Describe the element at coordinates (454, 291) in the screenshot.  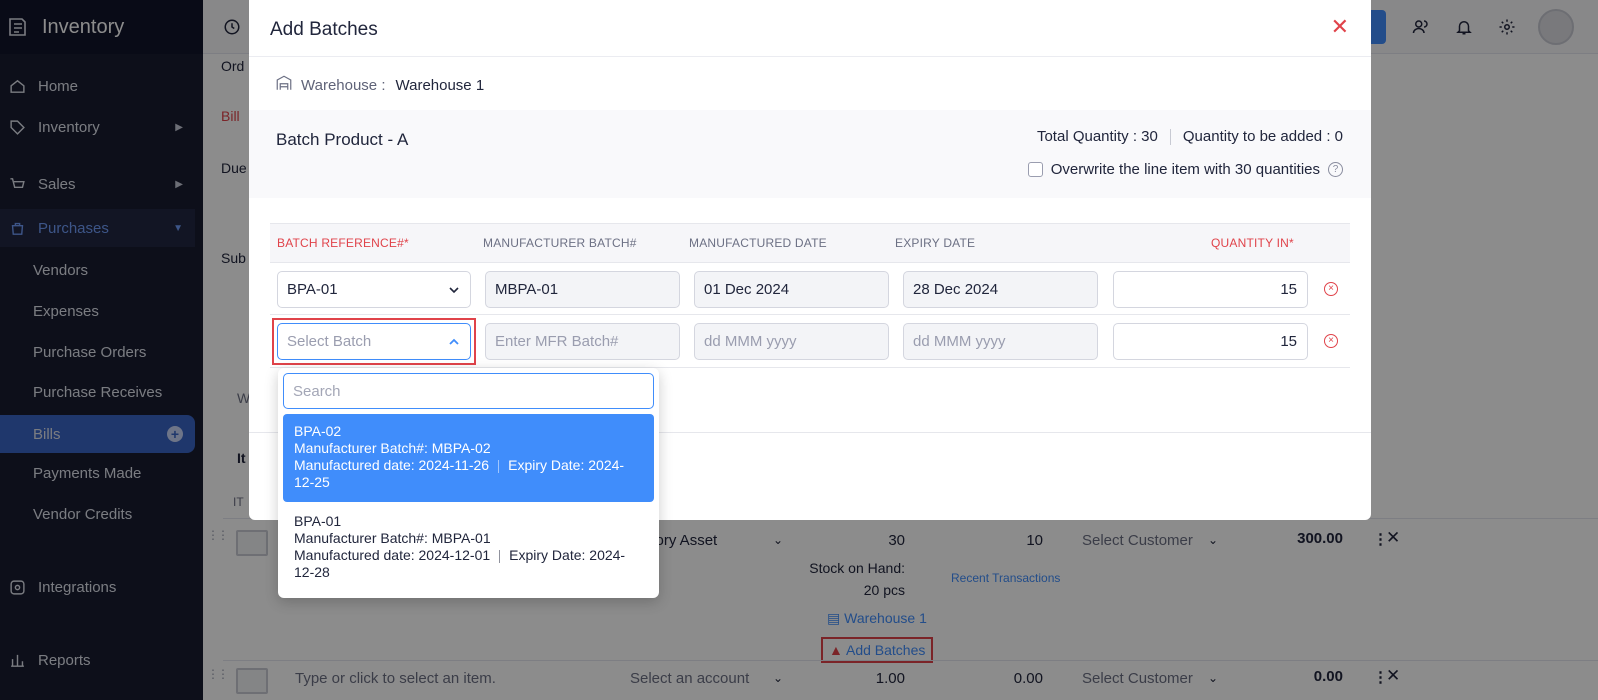
I see `chevron-down-icon` at that location.